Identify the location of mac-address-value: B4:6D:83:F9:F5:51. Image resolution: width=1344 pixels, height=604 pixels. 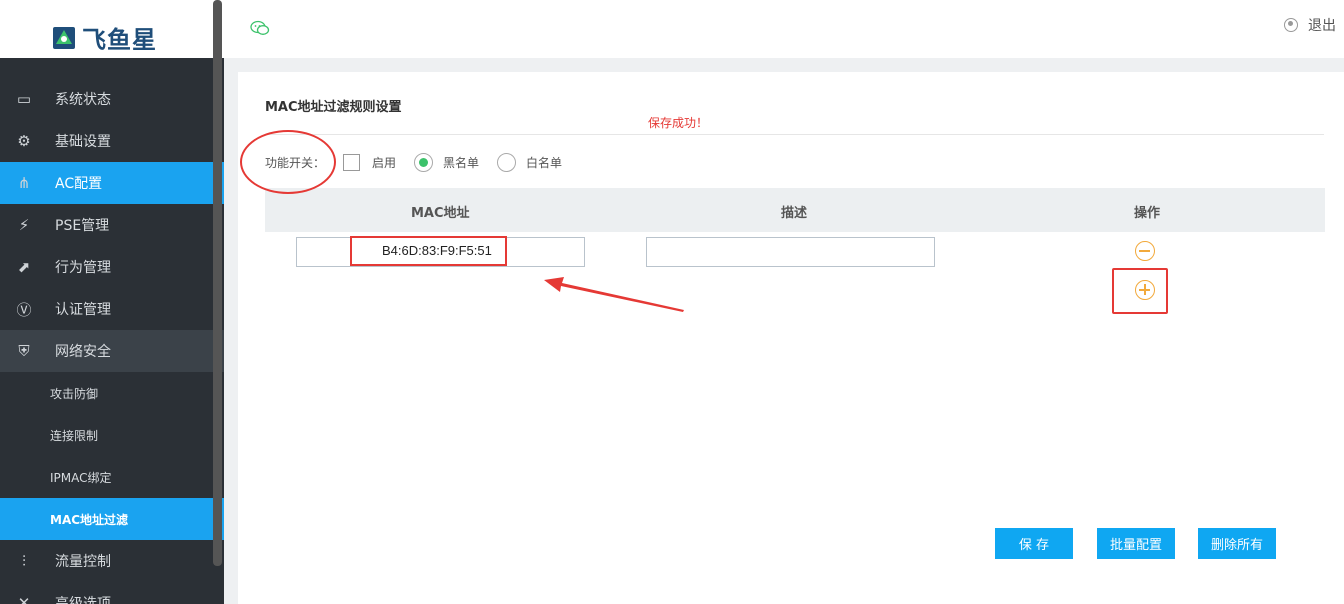
(437, 250).